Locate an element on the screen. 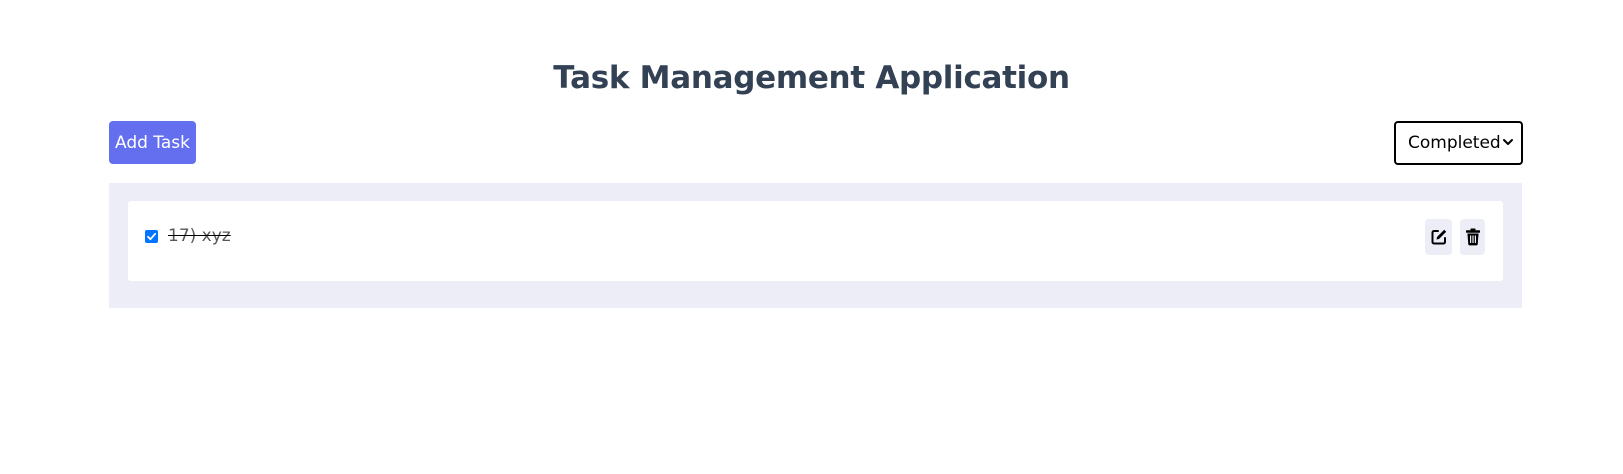 This screenshot has width=1623, height=474. task-complete-checkbox is located at coordinates (151, 236).